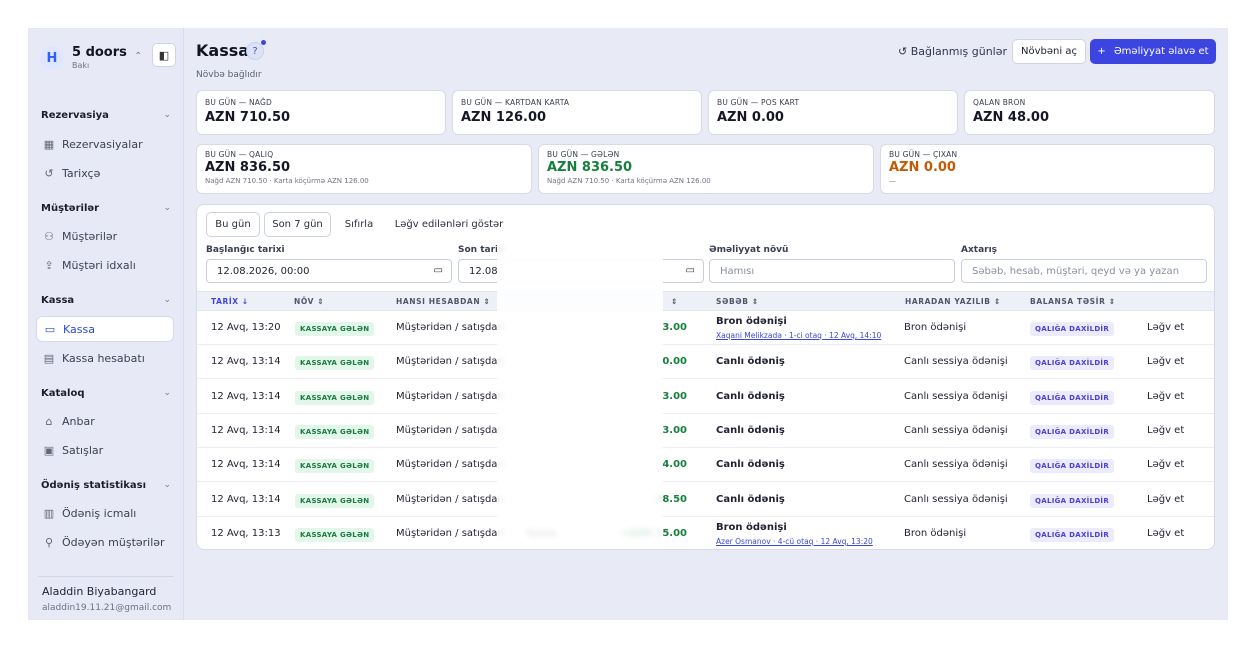  Describe the element at coordinates (105, 236) in the screenshot. I see `sidebar-item-musteriler: ⚇ Müştərilər` at that location.